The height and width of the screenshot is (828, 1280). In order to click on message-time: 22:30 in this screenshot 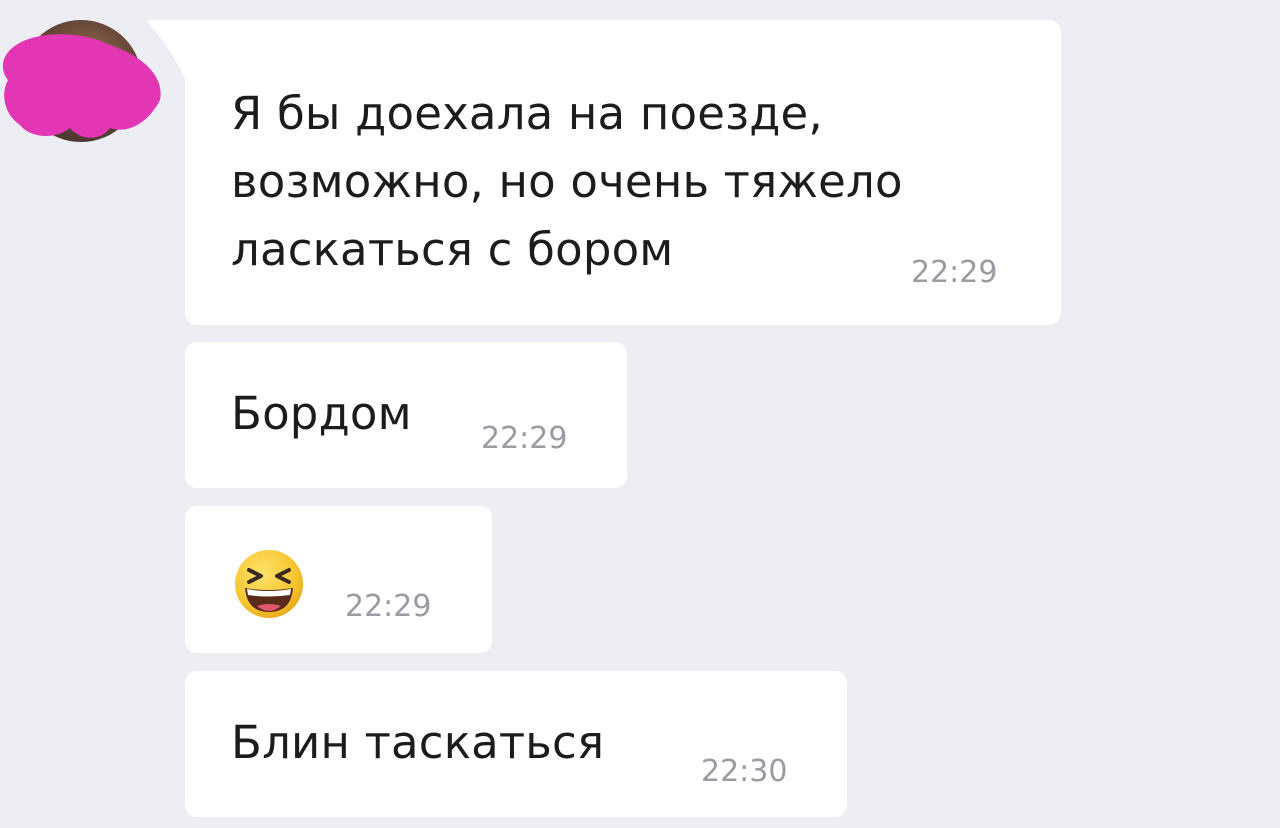, I will do `click(744, 771)`.